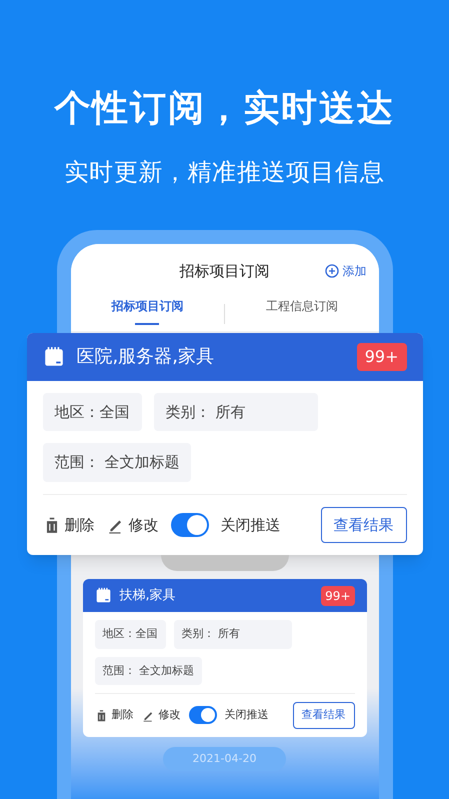 The height and width of the screenshot is (799, 449). Describe the element at coordinates (301, 313) in the screenshot. I see `tab: 工程信息订阅` at that location.